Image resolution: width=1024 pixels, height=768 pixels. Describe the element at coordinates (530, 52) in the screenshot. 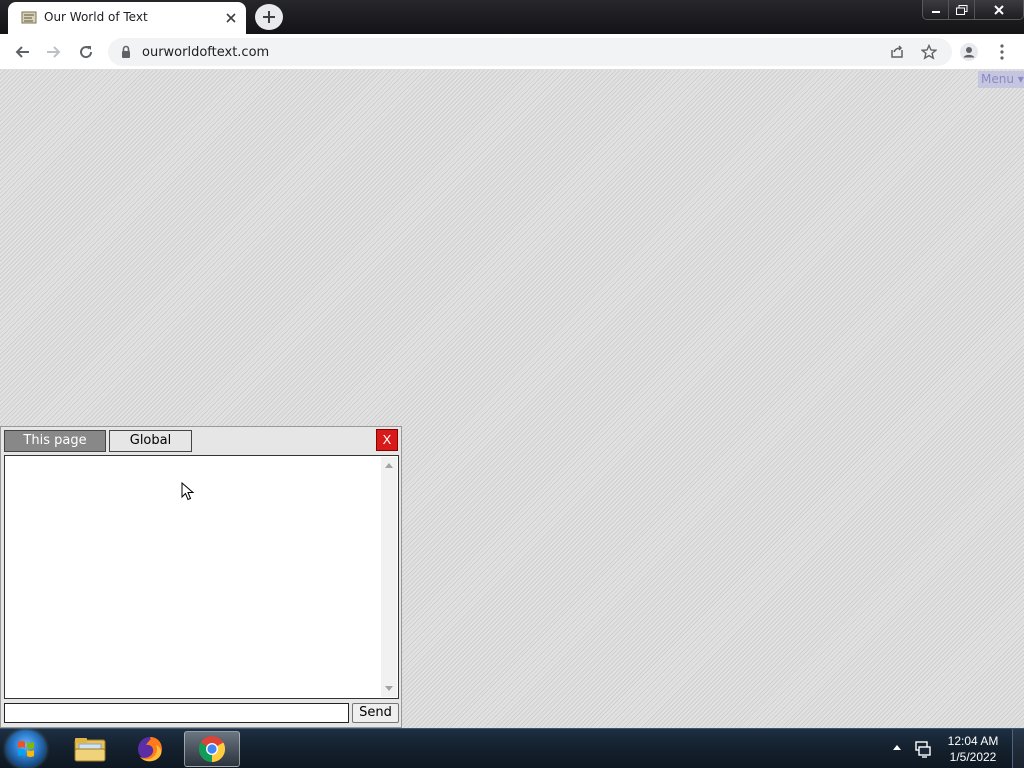

I see `address-bar: ourworldoftext.com` at that location.